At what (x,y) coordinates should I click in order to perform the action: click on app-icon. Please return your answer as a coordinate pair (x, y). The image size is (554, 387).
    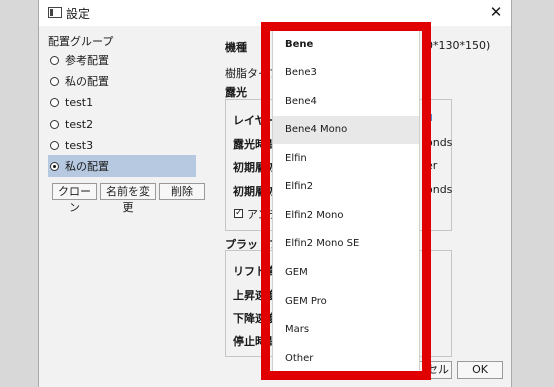
    Looking at the image, I should click on (55, 12).